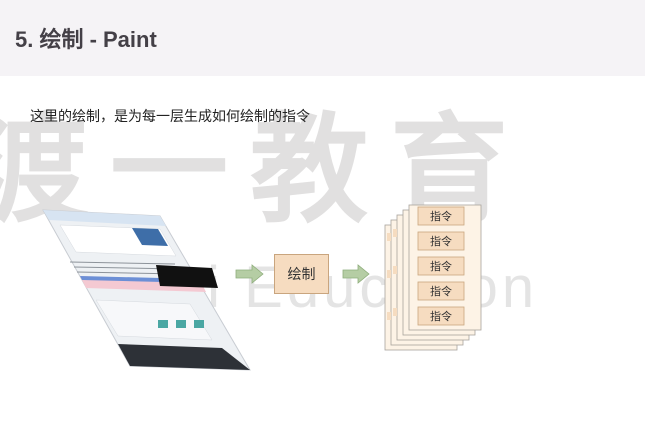  What do you see at coordinates (146, 290) in the screenshot?
I see `webpage-thumbnail` at bounding box center [146, 290].